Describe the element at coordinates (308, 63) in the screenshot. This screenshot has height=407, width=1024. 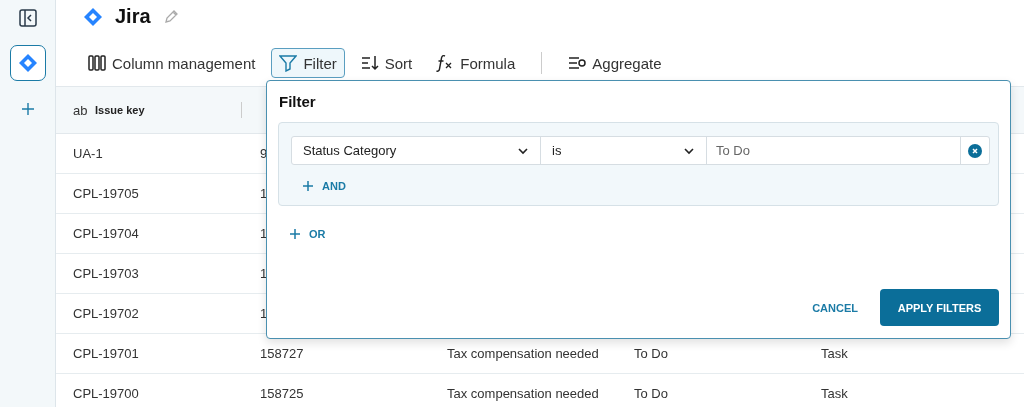
I see `toolbar-button: Filter` at that location.